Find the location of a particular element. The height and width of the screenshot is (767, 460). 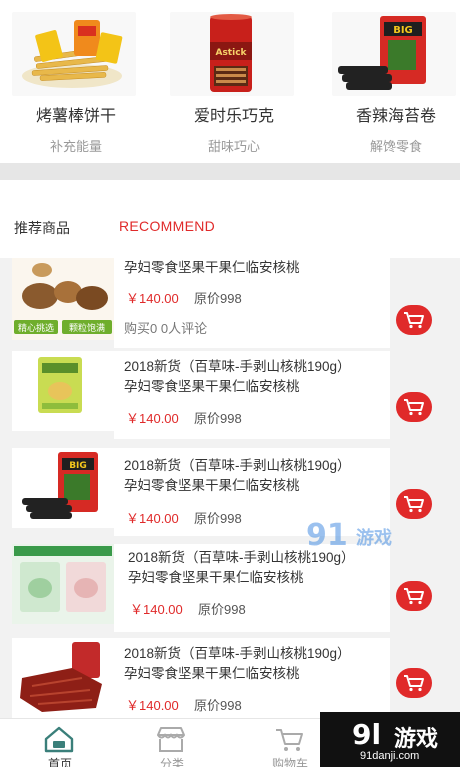

shop-icon is located at coordinates (171, 739).